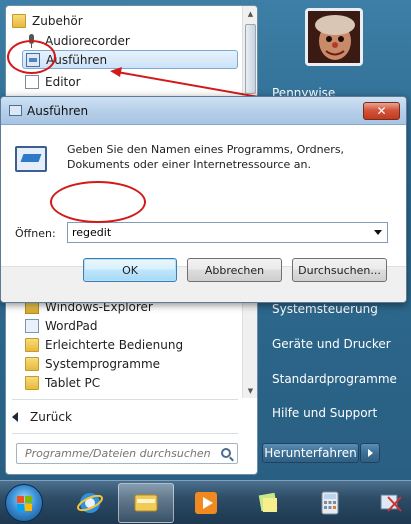  What do you see at coordinates (116, 72) in the screenshot?
I see `annotation-arrow-head` at bounding box center [116, 72].